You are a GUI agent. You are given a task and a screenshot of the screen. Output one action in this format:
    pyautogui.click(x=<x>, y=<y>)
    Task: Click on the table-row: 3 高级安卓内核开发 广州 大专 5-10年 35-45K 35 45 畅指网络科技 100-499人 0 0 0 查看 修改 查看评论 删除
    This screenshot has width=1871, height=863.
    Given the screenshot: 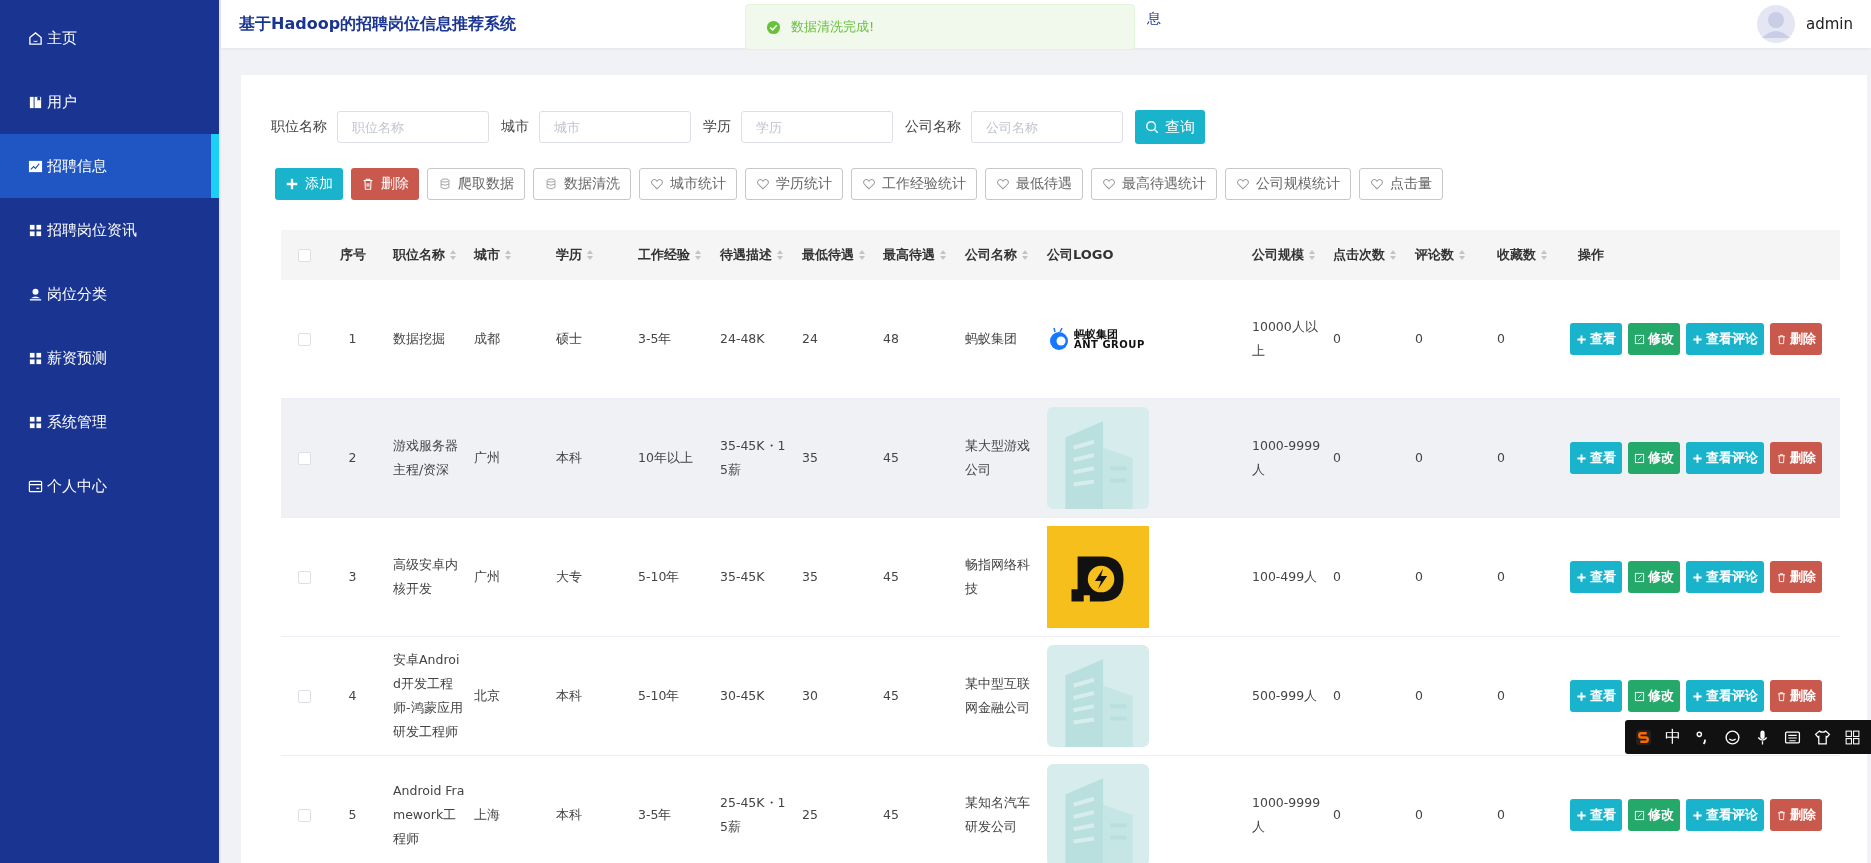 What is the action you would take?
    pyautogui.click(x=1060, y=577)
    